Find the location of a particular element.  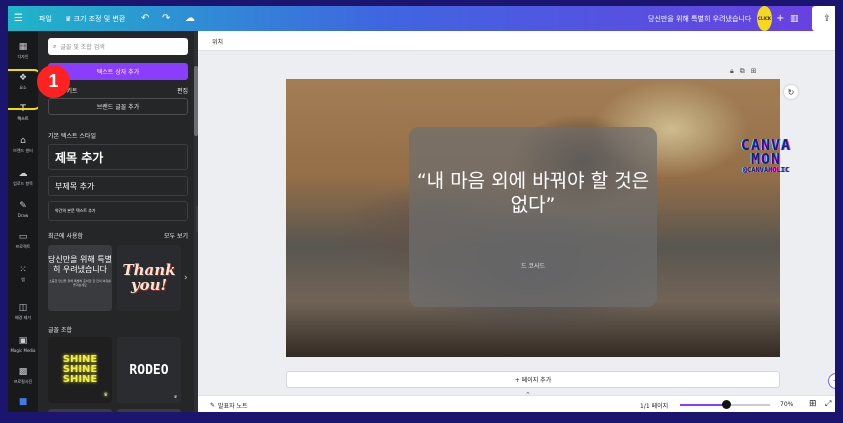

rail-item-elements: ❖ 요소 is located at coordinates (23, 82).